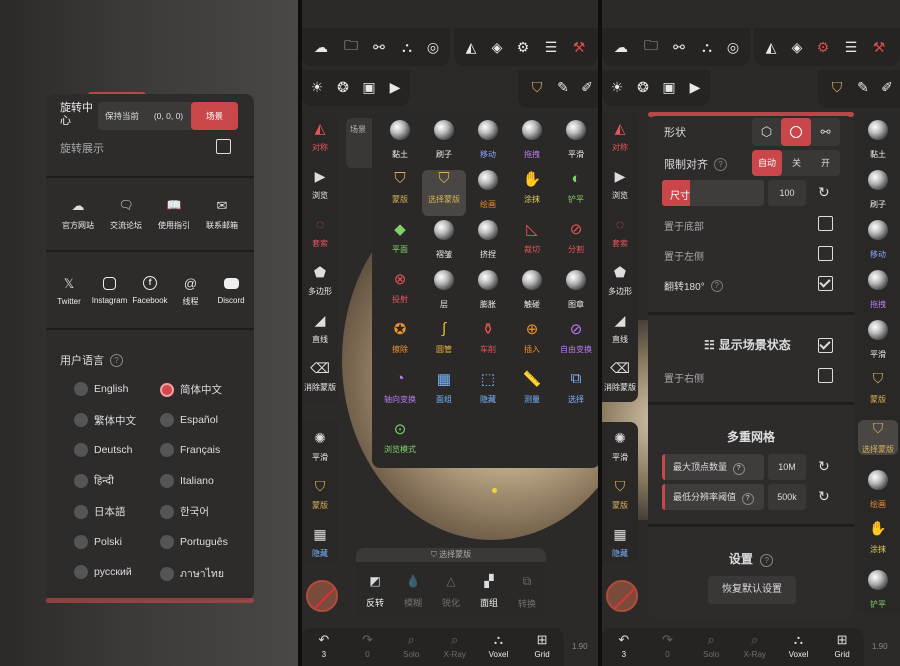 The width and height of the screenshot is (900, 666). I want to click on flip-checkbox, so click(825, 283).